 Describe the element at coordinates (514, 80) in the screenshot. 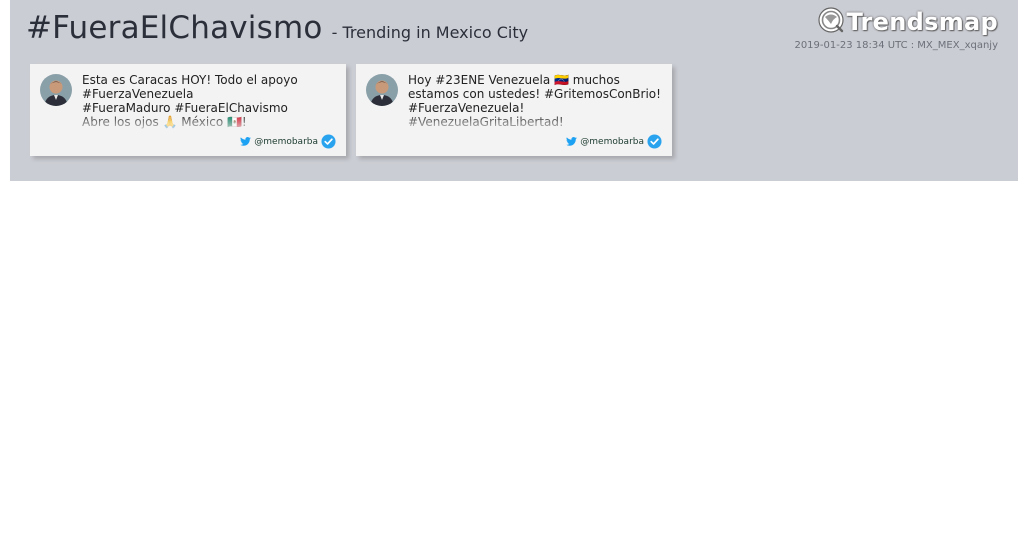

I see `tweet-line: Hoy #23ENE Venezuela 🇻🇪 muchos` at that location.